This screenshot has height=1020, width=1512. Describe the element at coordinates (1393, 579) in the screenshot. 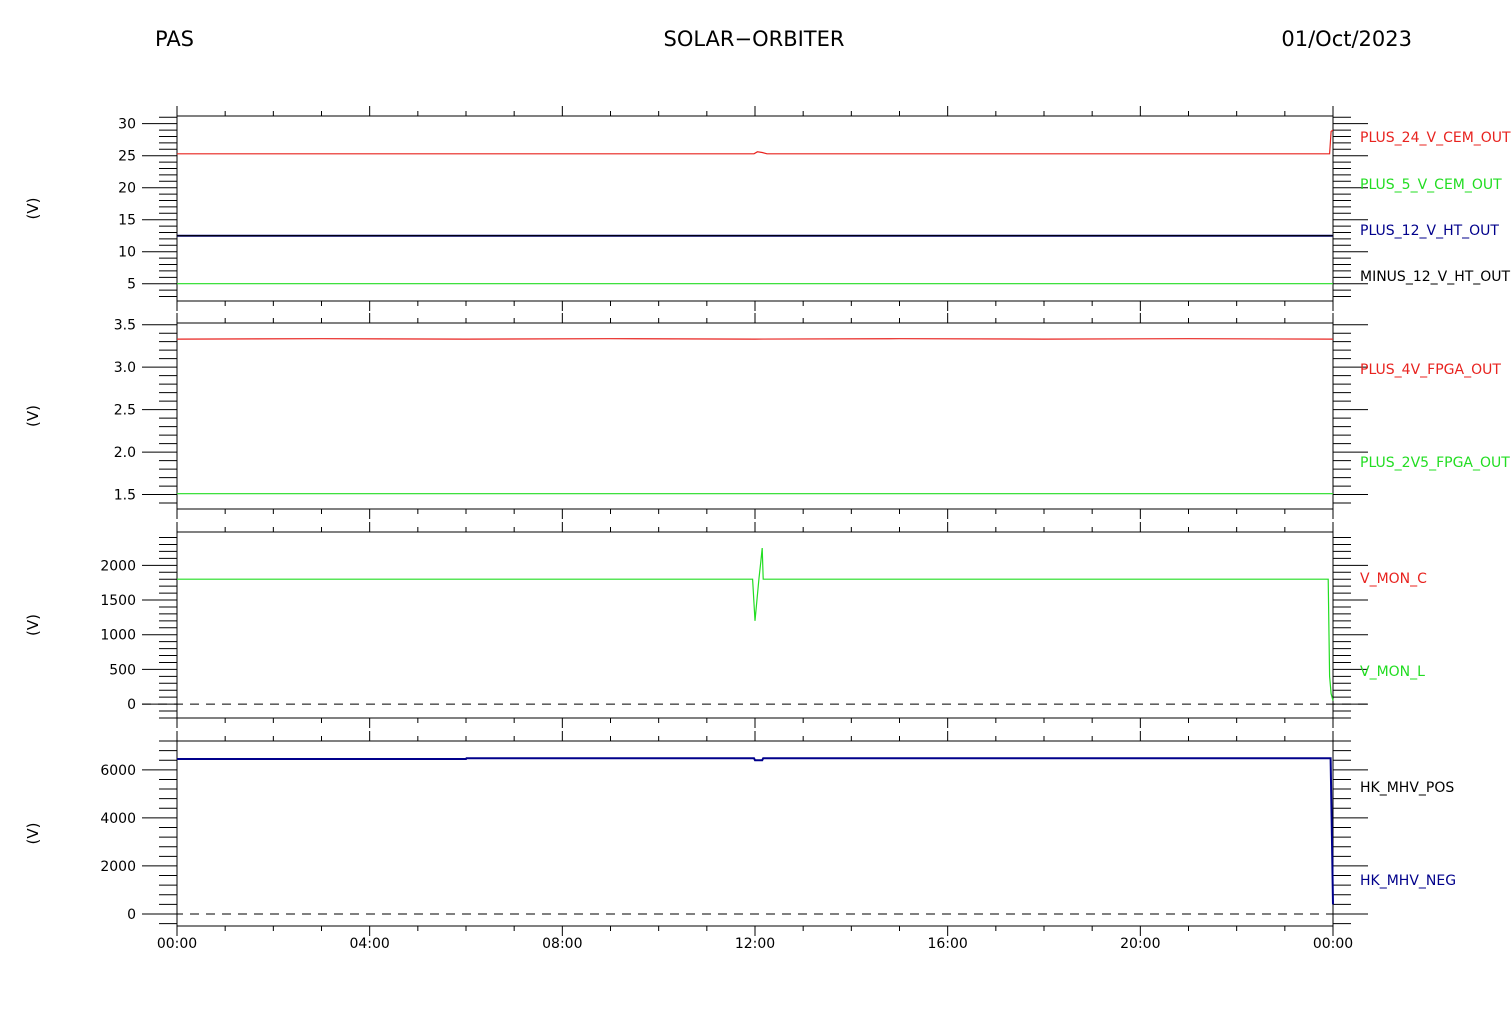

I see `legend-label: V_MON_C` at that location.